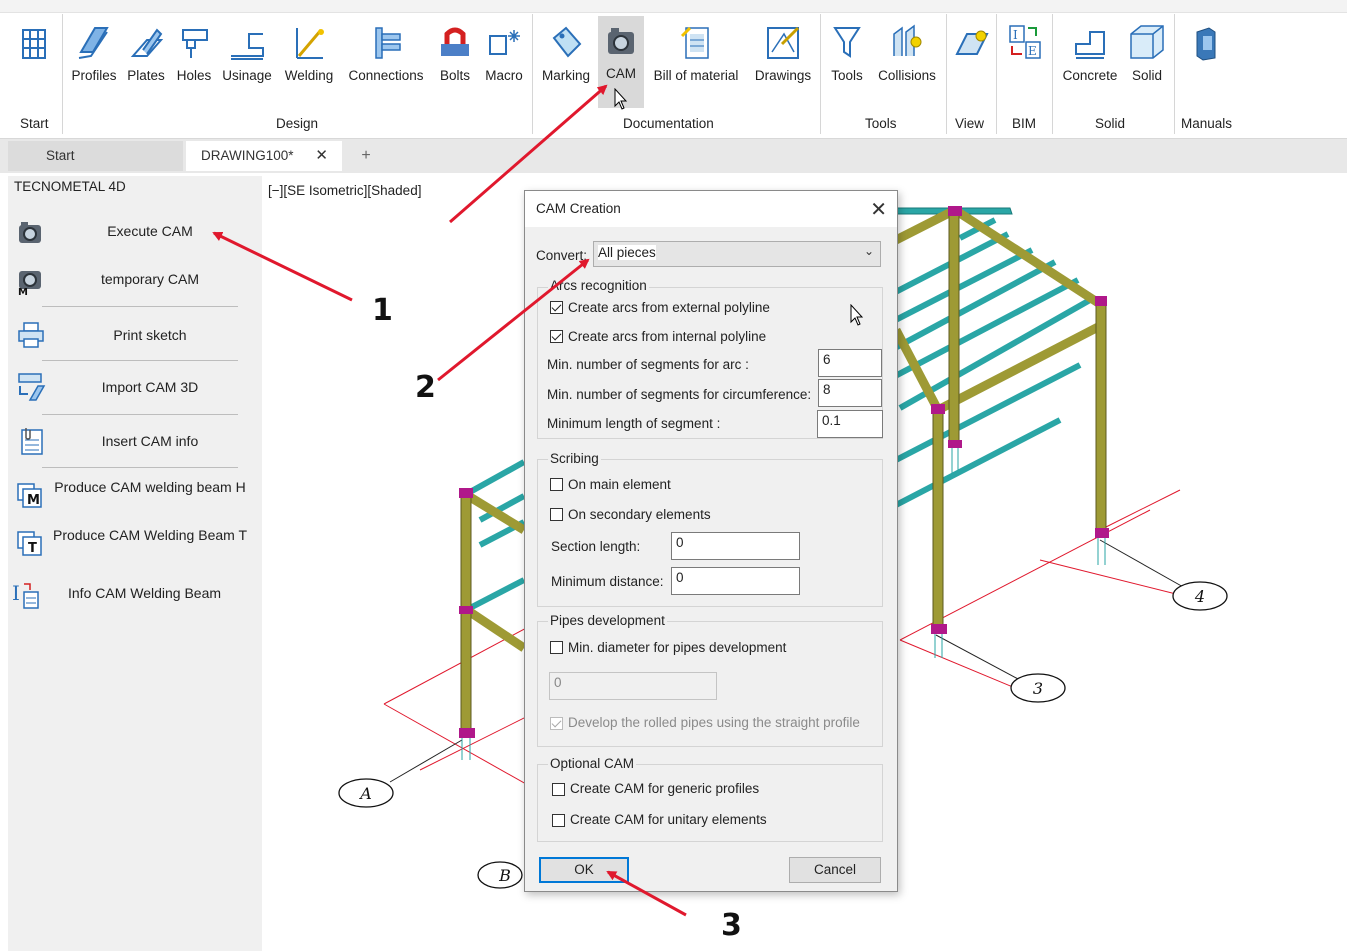 The width and height of the screenshot is (1347, 951). I want to click on bill-of-material-button: Bill of material, so click(696, 53).